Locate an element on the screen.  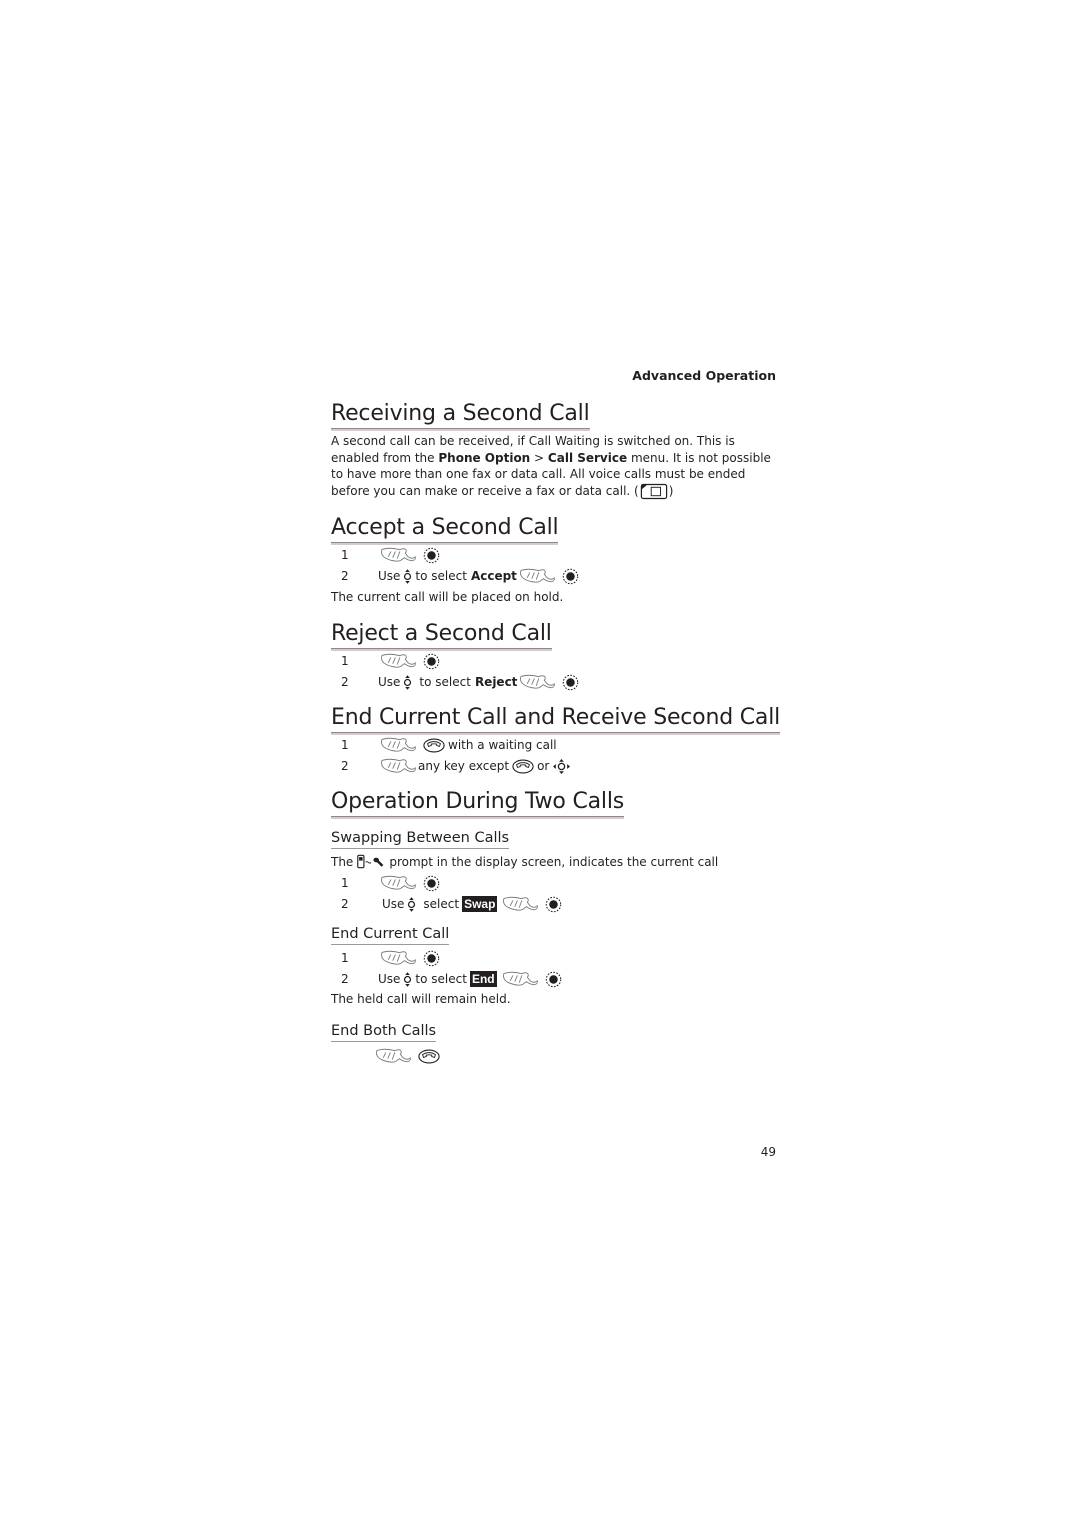
swapping-step-1: 1 is located at coordinates (387, 883).